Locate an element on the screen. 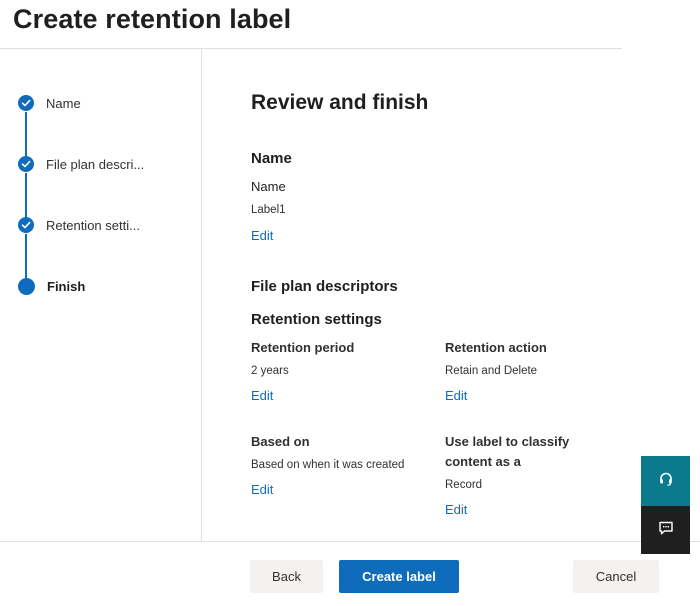 This screenshot has height=606, width=700. field-value-classify: Record is located at coordinates (464, 485).